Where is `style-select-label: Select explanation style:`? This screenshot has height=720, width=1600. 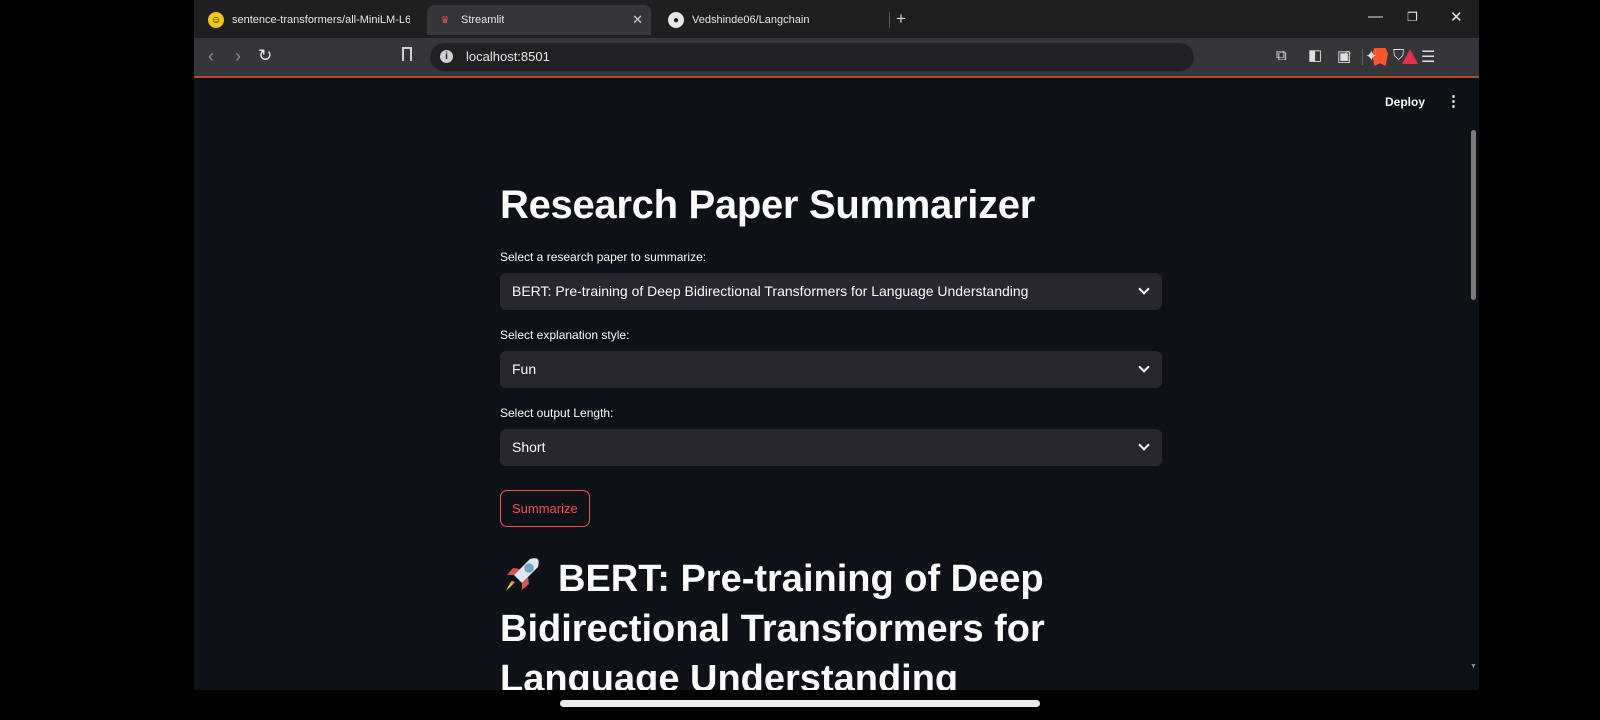 style-select-label: Select explanation style: is located at coordinates (565, 335).